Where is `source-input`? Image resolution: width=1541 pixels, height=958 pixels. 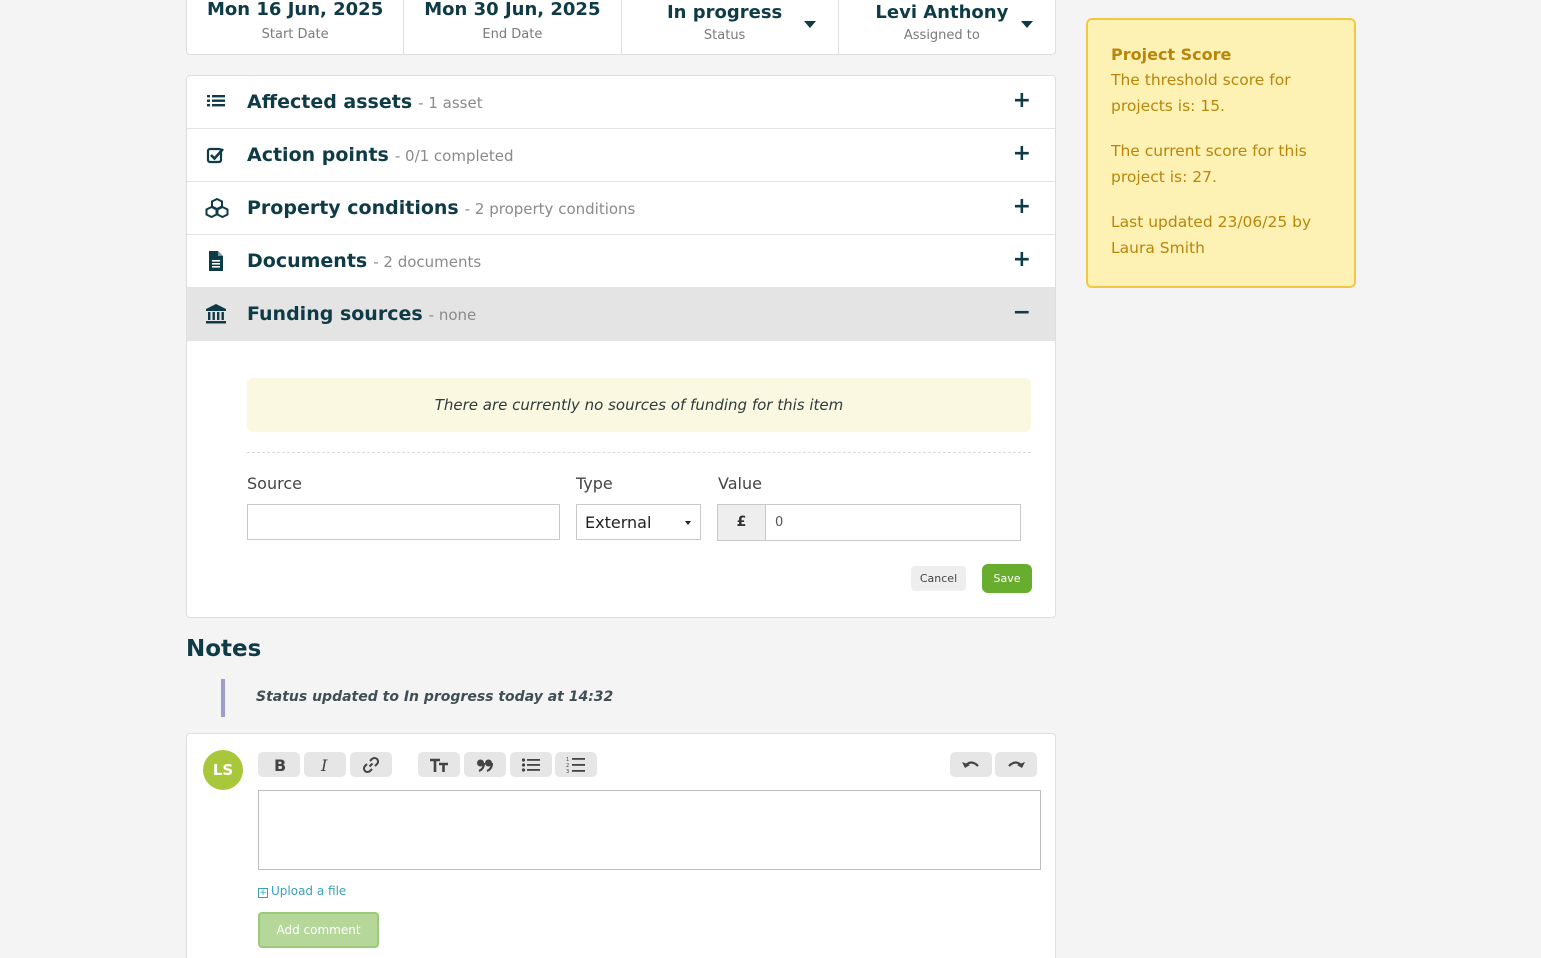
source-input is located at coordinates (403, 522).